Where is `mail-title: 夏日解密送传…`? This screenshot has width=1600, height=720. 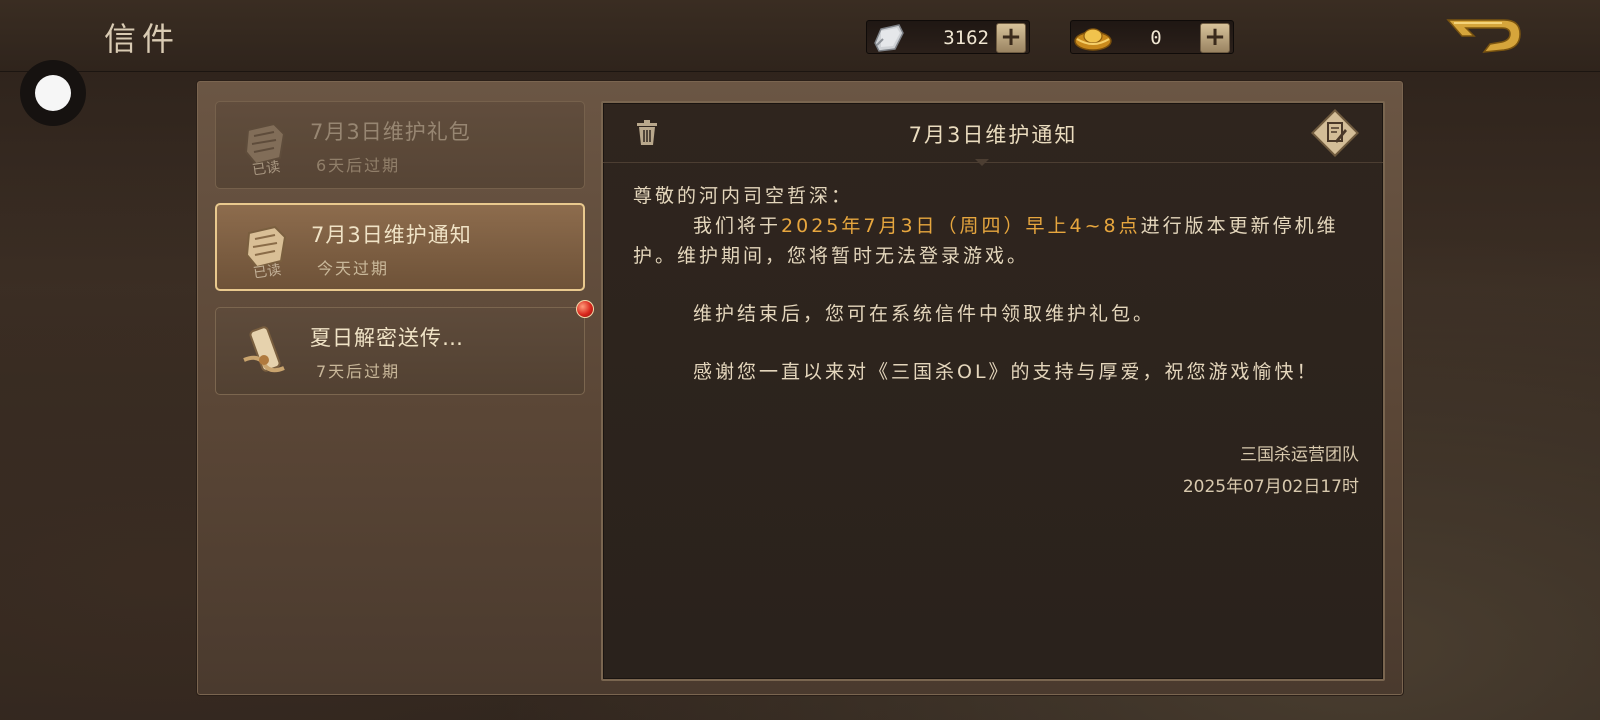 mail-title: 夏日解密送传… is located at coordinates (387, 338).